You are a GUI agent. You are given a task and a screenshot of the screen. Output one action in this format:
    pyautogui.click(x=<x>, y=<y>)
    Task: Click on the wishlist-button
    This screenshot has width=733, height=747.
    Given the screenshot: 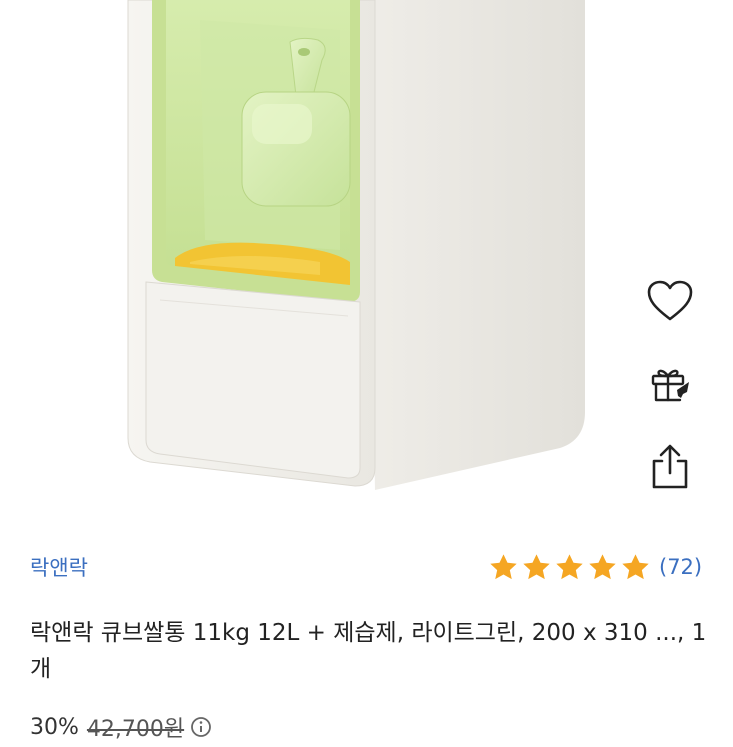 What is the action you would take?
    pyautogui.click(x=670, y=301)
    